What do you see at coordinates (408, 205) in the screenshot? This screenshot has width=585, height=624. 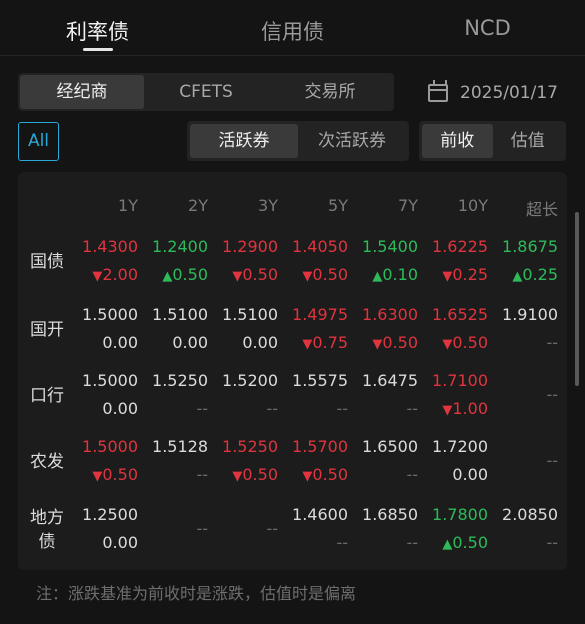 I see `column-header: 7Y` at bounding box center [408, 205].